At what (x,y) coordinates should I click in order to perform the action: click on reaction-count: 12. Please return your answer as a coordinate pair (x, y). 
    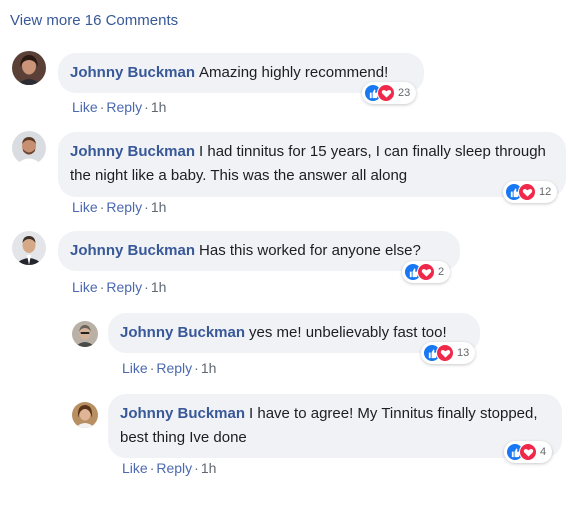
    Looking at the image, I should click on (545, 192).